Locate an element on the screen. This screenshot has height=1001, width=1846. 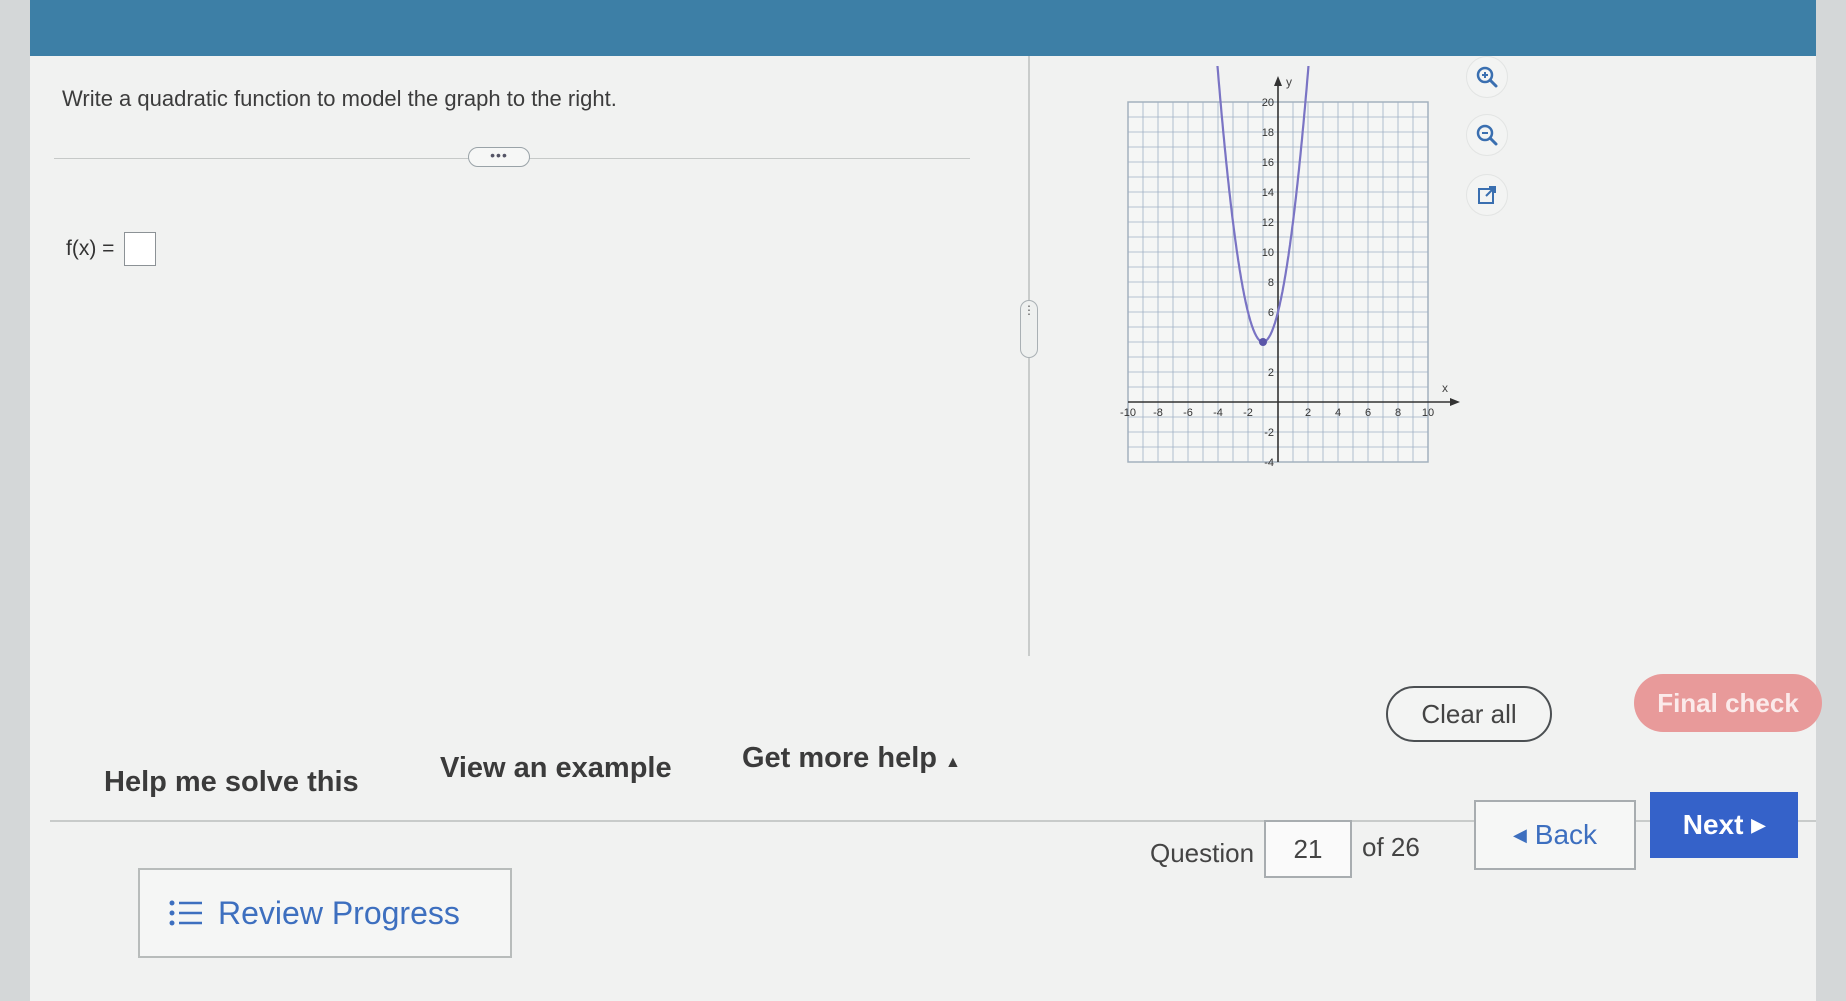
zoom-out-icon is located at coordinates (1487, 135).